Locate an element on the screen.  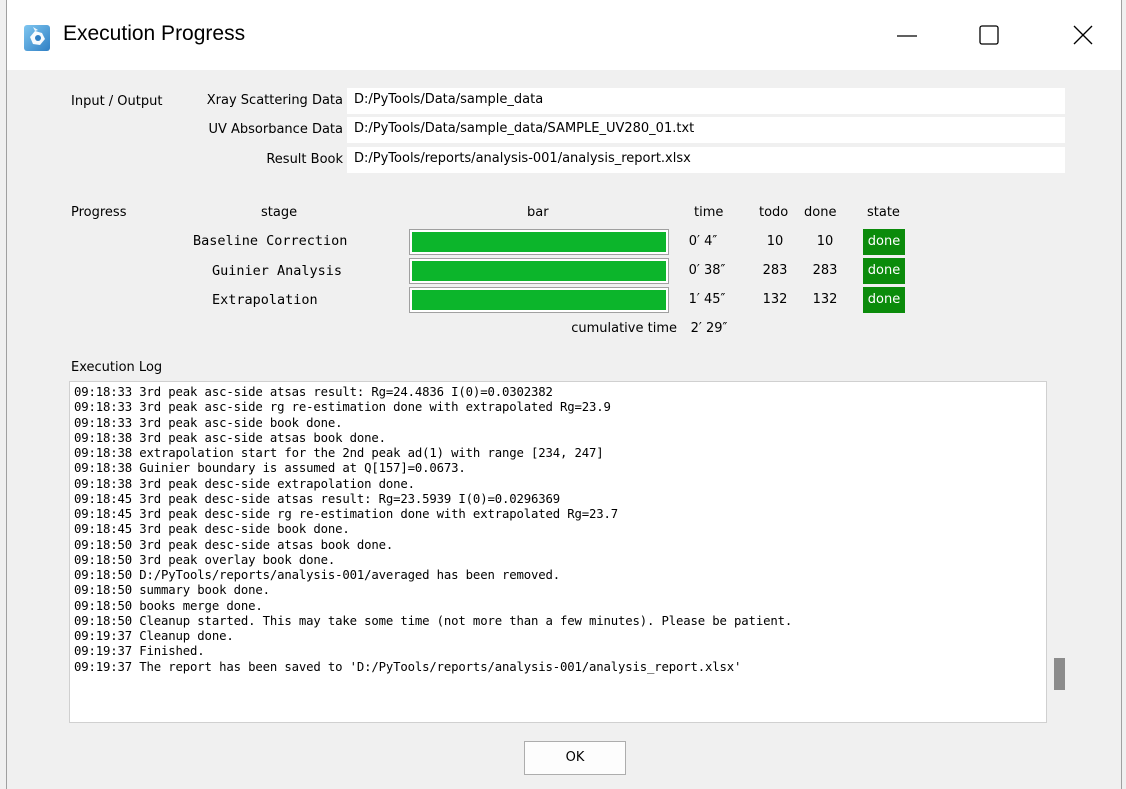
stage-name: Baseline Correction is located at coordinates (270, 241).